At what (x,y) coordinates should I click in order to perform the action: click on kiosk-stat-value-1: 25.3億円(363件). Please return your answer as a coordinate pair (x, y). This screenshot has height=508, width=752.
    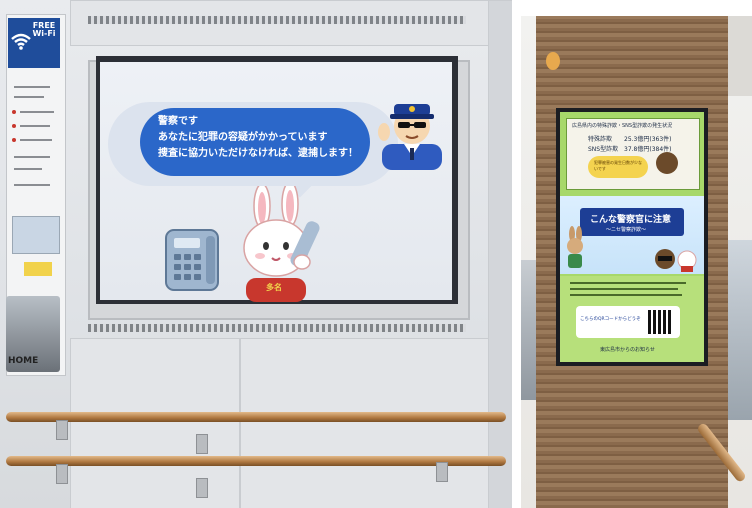
    Looking at the image, I should click on (648, 139).